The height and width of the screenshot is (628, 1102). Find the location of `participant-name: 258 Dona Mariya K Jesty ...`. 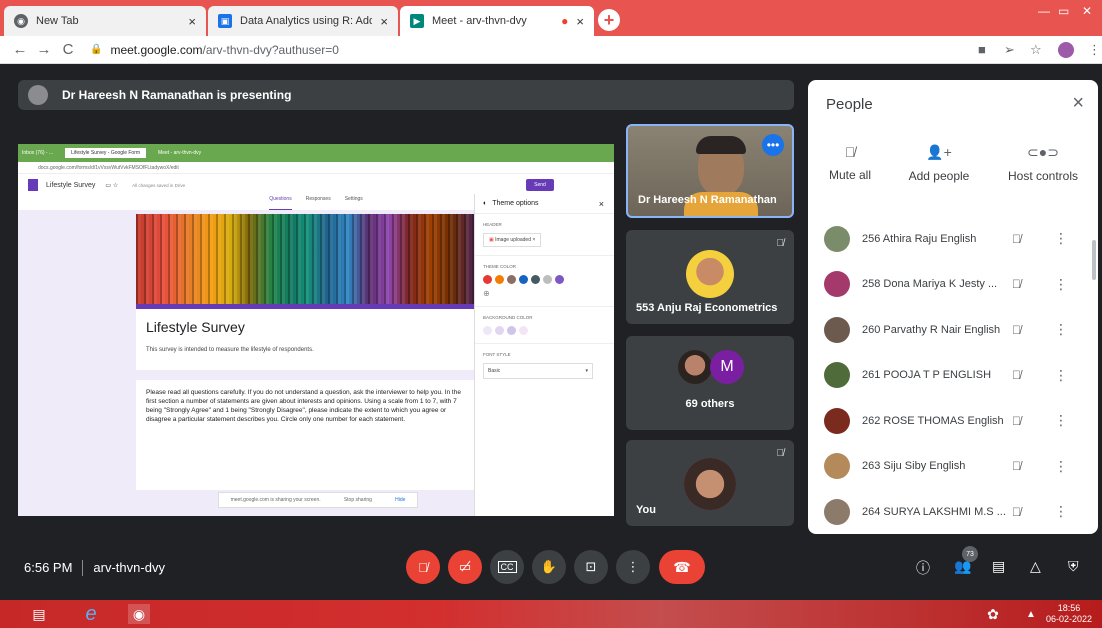

participant-name: 258 Dona Mariya K Jesty ... is located at coordinates (930, 284).